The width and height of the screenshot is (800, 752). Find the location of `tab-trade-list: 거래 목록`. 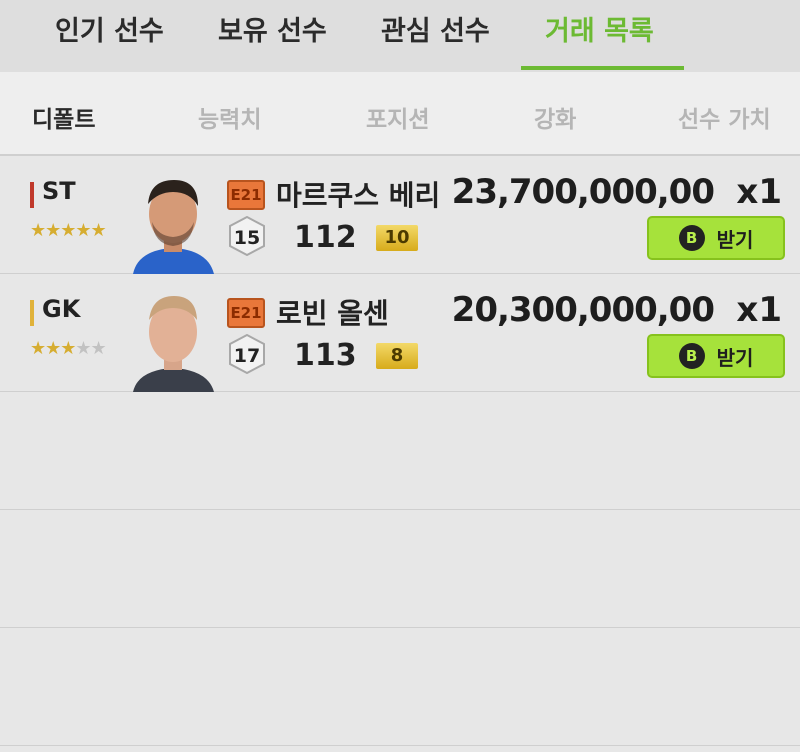

tab-trade-list: 거래 목록 is located at coordinates (599, 32).